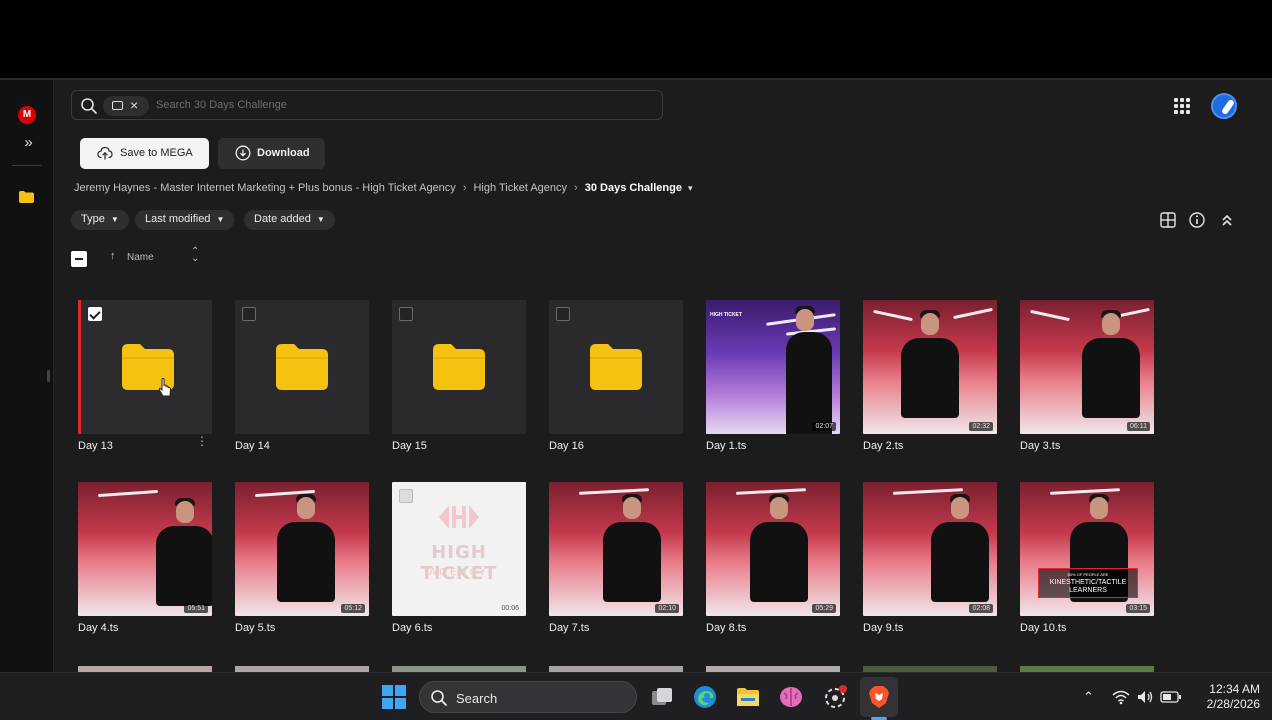 The height and width of the screenshot is (720, 1272). I want to click on video-tile: HIGH TICKET 02:07 Day 1.ts, so click(773, 377).